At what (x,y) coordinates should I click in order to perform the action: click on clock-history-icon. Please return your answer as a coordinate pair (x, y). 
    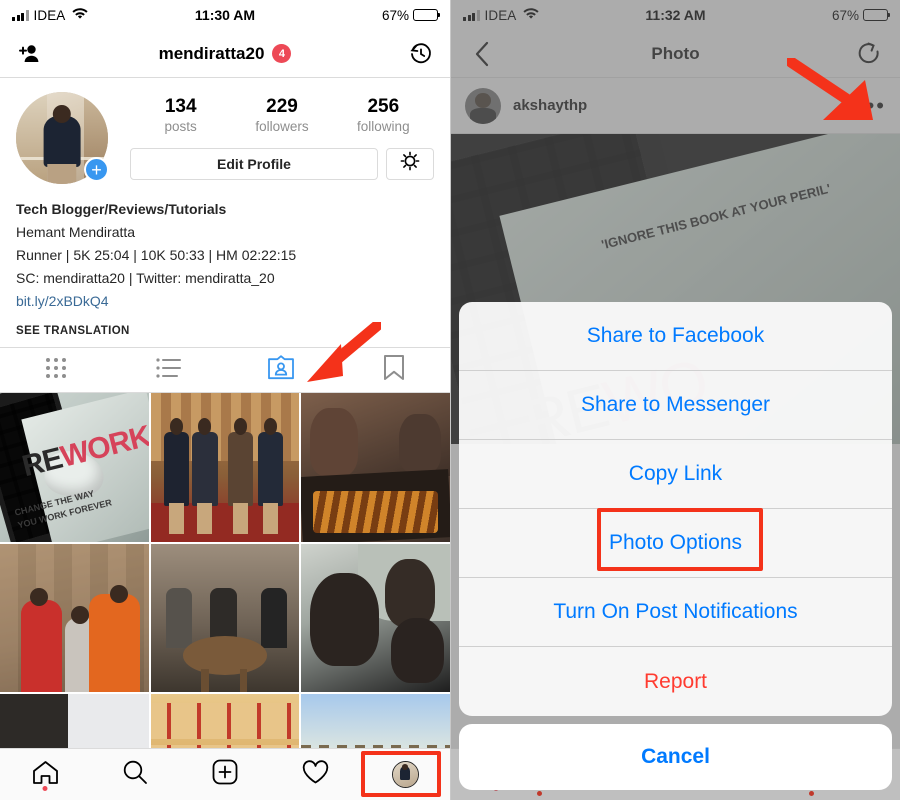
    Looking at the image, I should click on (421, 54).